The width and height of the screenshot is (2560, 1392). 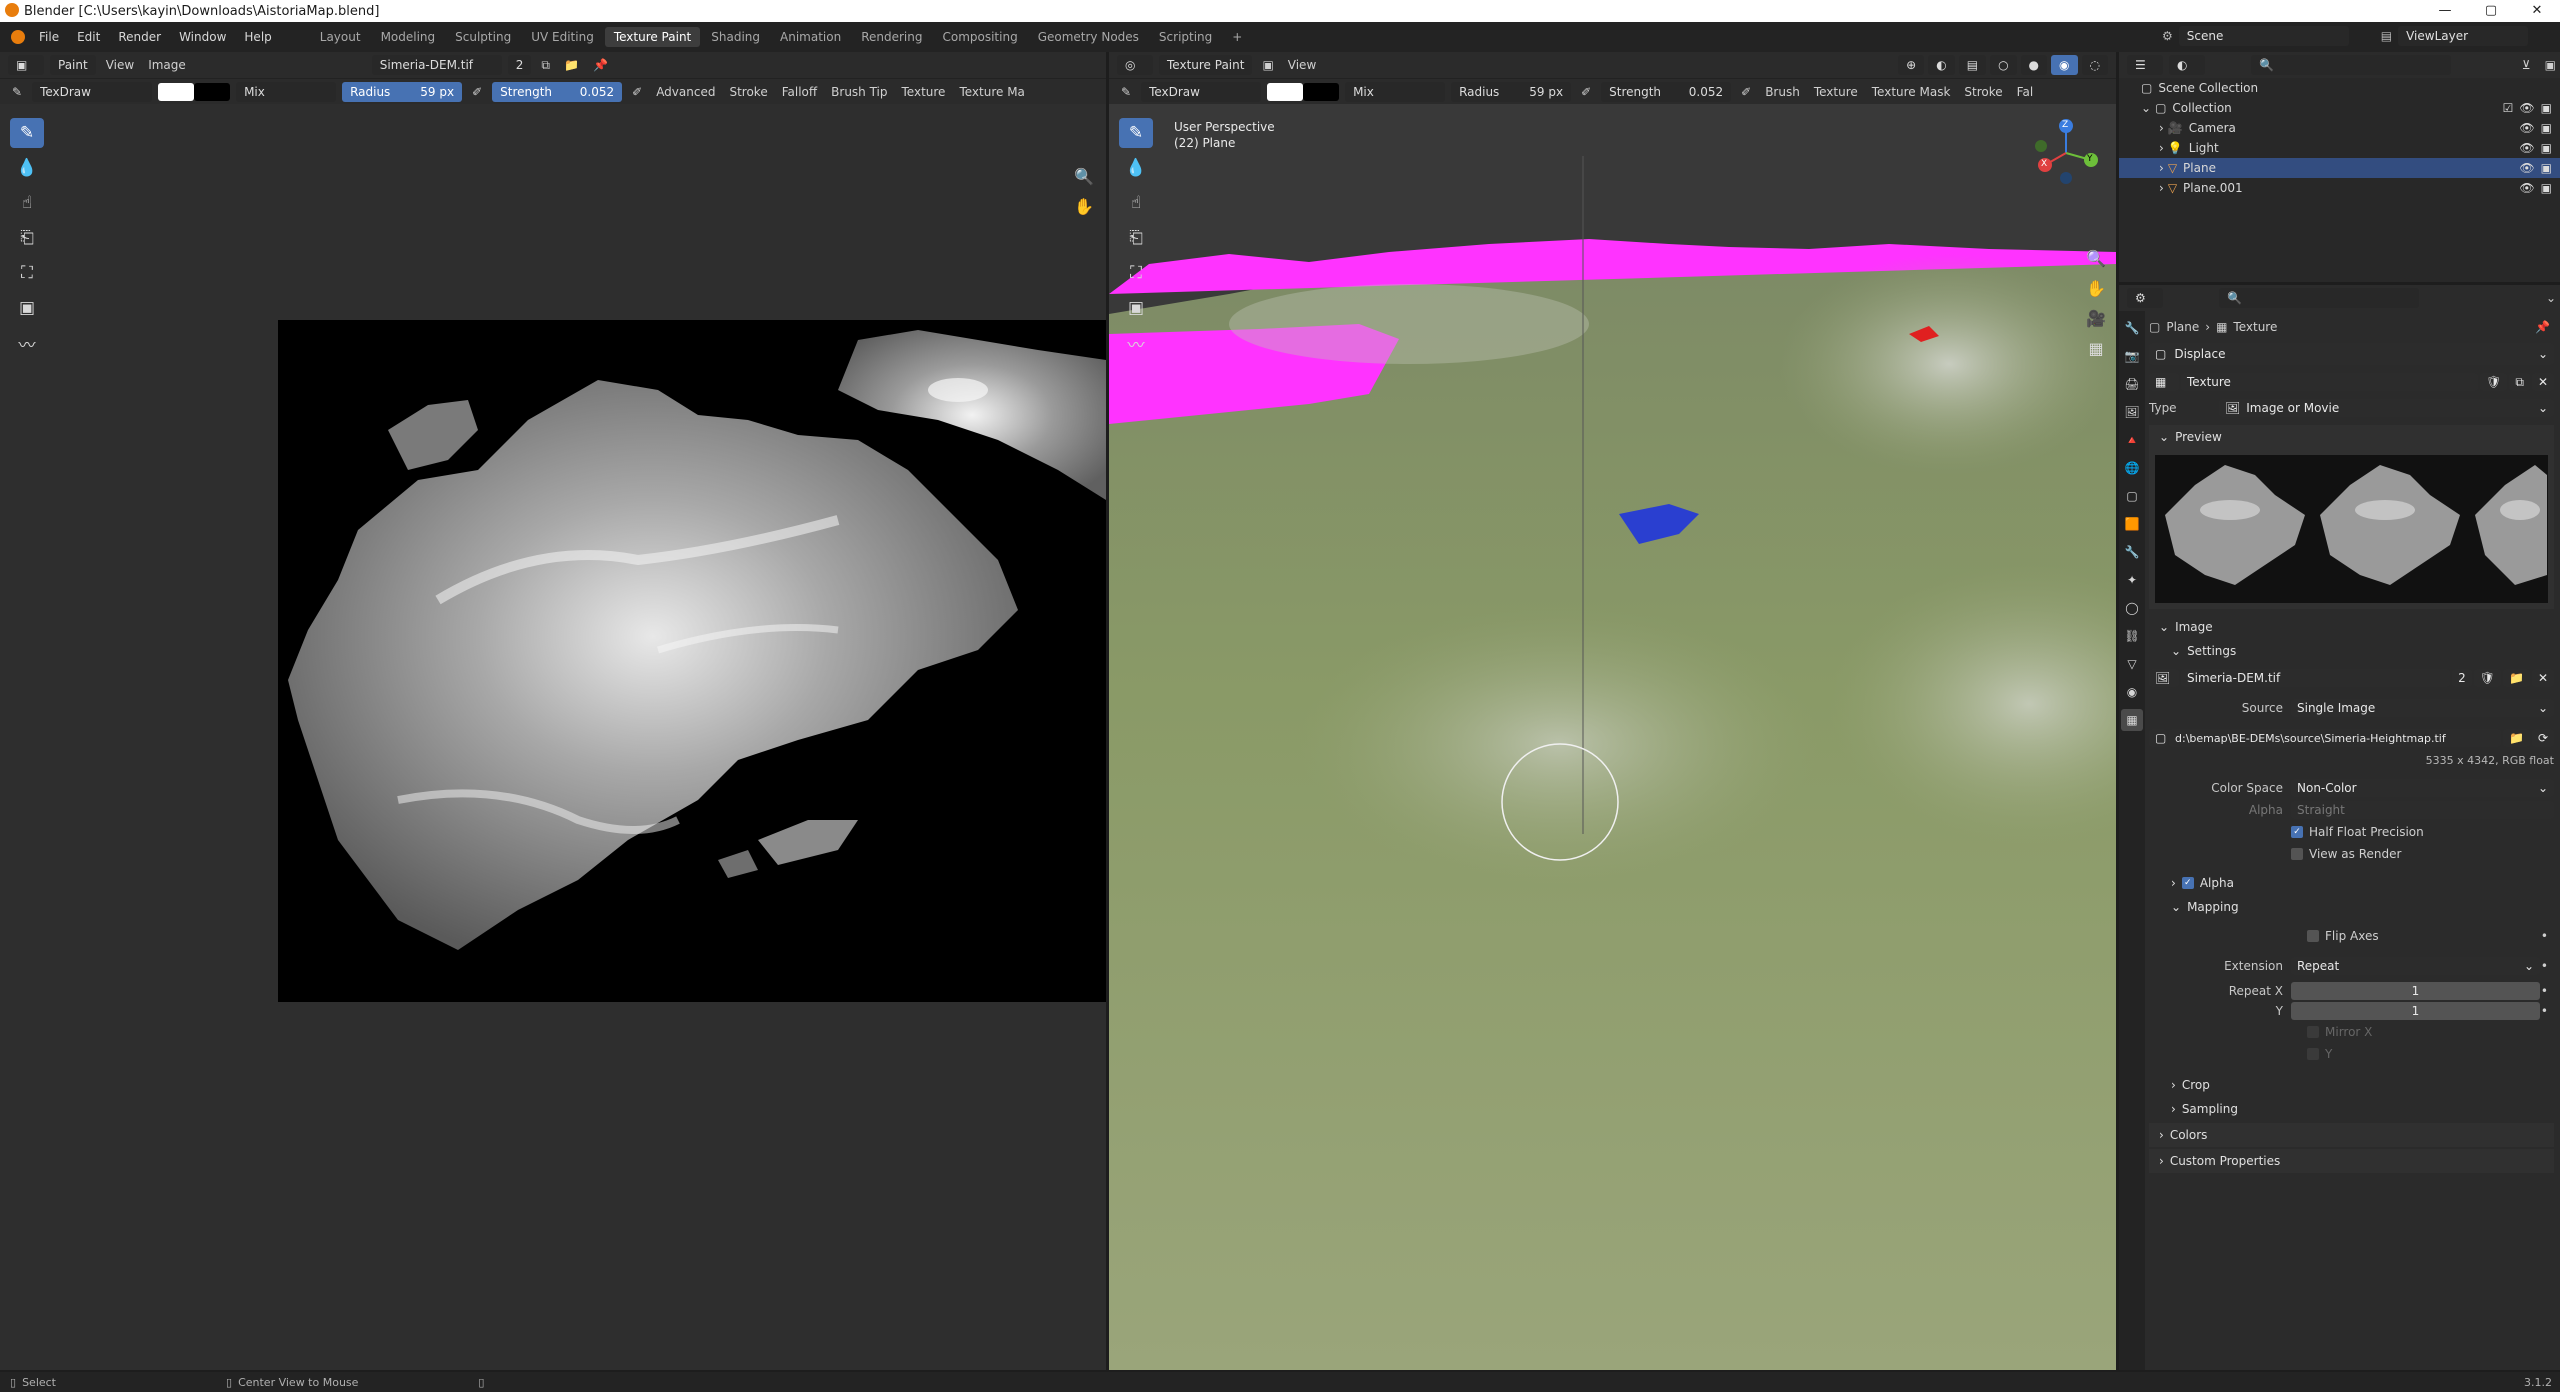 What do you see at coordinates (92, 91) in the screenshot?
I see `brush-name-field: TexDraw` at bounding box center [92, 91].